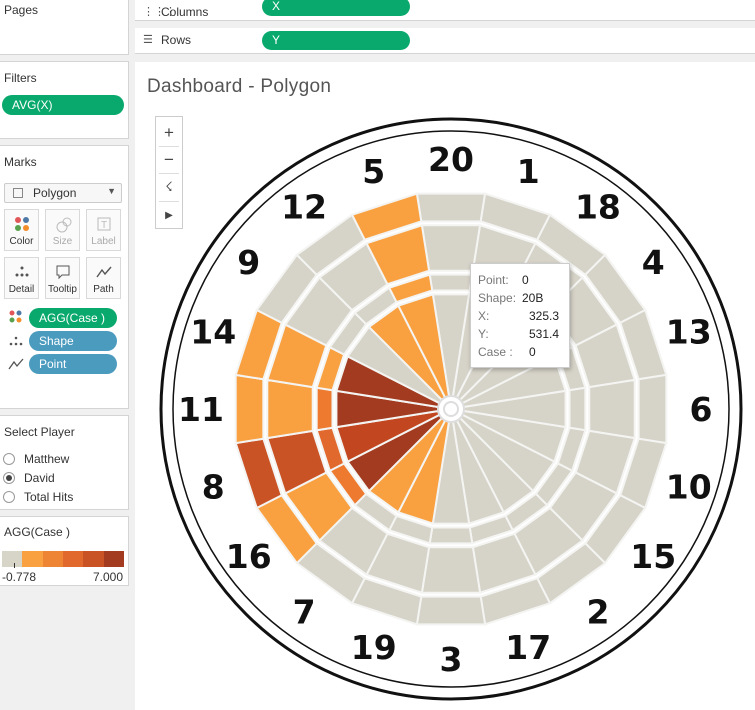 Image resolution: width=755 pixels, height=710 pixels. What do you see at coordinates (64, 651) in the screenshot?
I see `left-panel-empty` at bounding box center [64, 651].